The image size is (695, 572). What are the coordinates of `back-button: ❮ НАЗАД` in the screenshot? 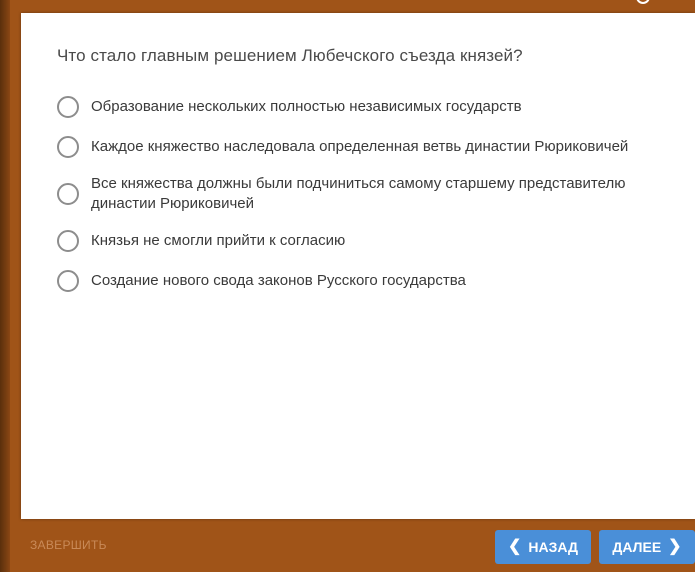 It's located at (543, 547).